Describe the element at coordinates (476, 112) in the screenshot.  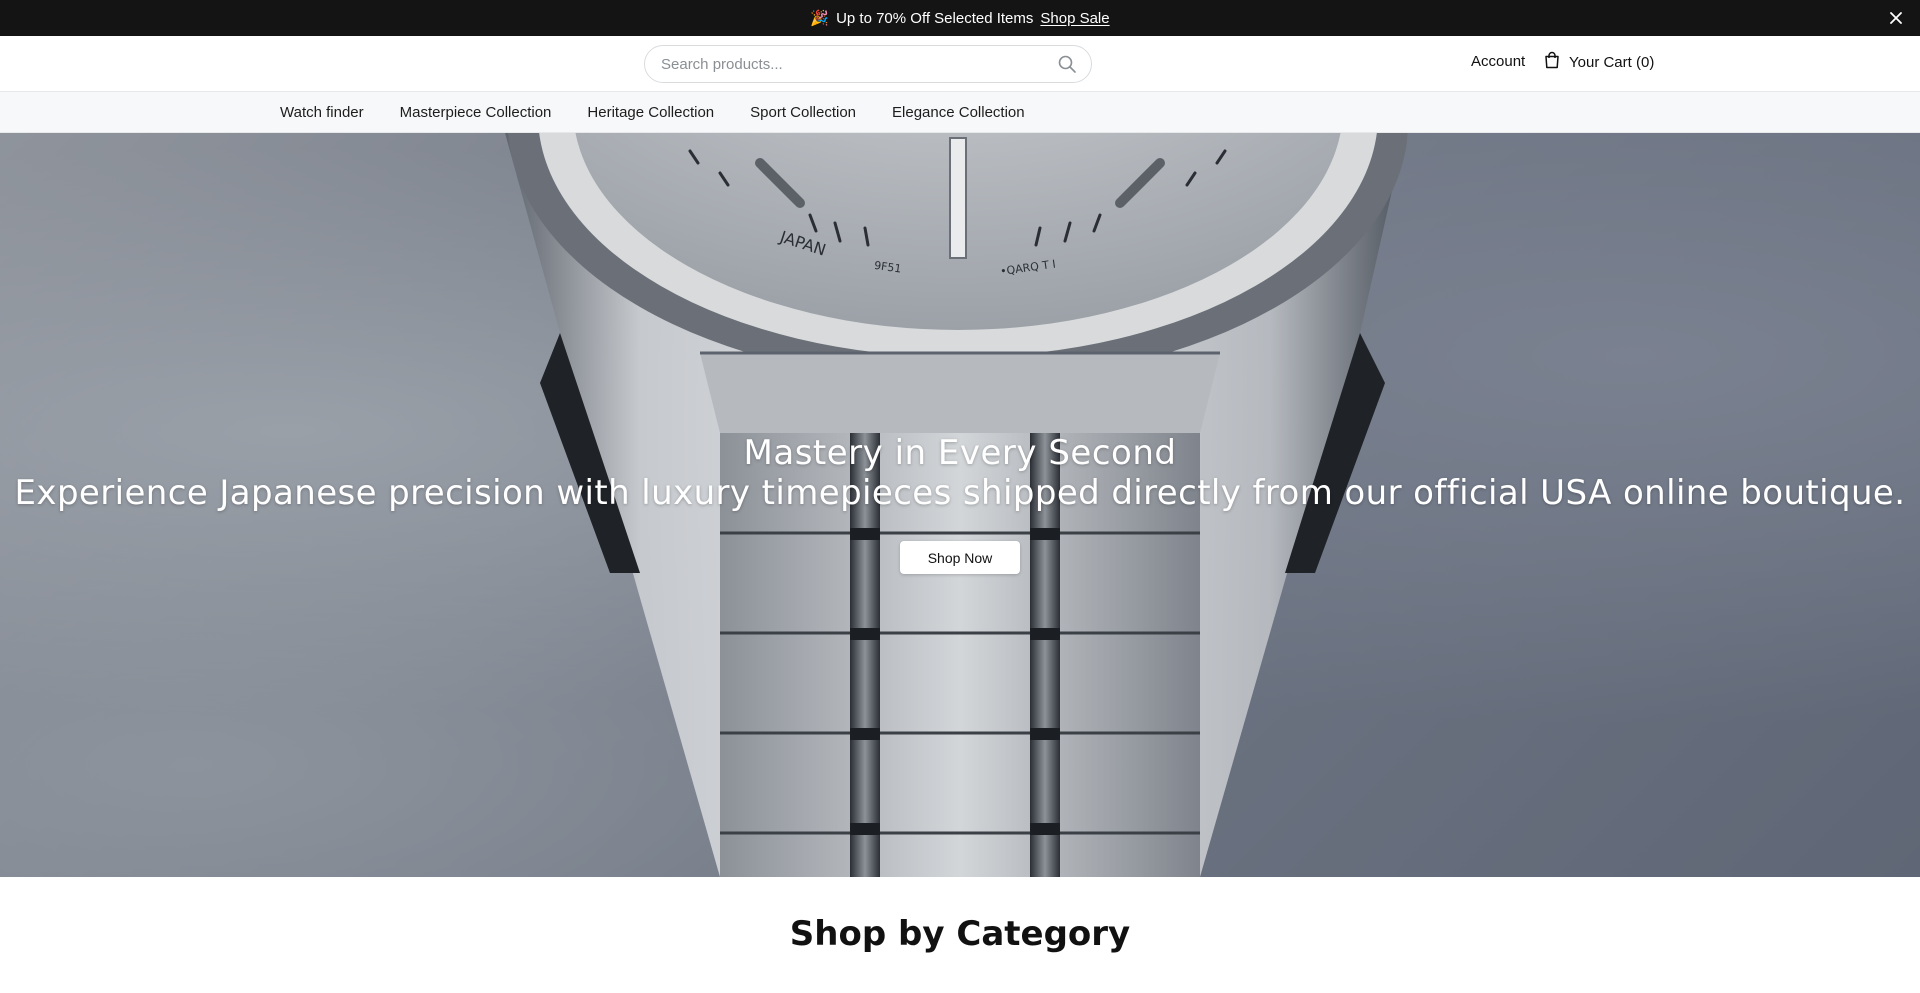
I see `nav-item-masterpiece-collection: Masterpiece Collection` at that location.